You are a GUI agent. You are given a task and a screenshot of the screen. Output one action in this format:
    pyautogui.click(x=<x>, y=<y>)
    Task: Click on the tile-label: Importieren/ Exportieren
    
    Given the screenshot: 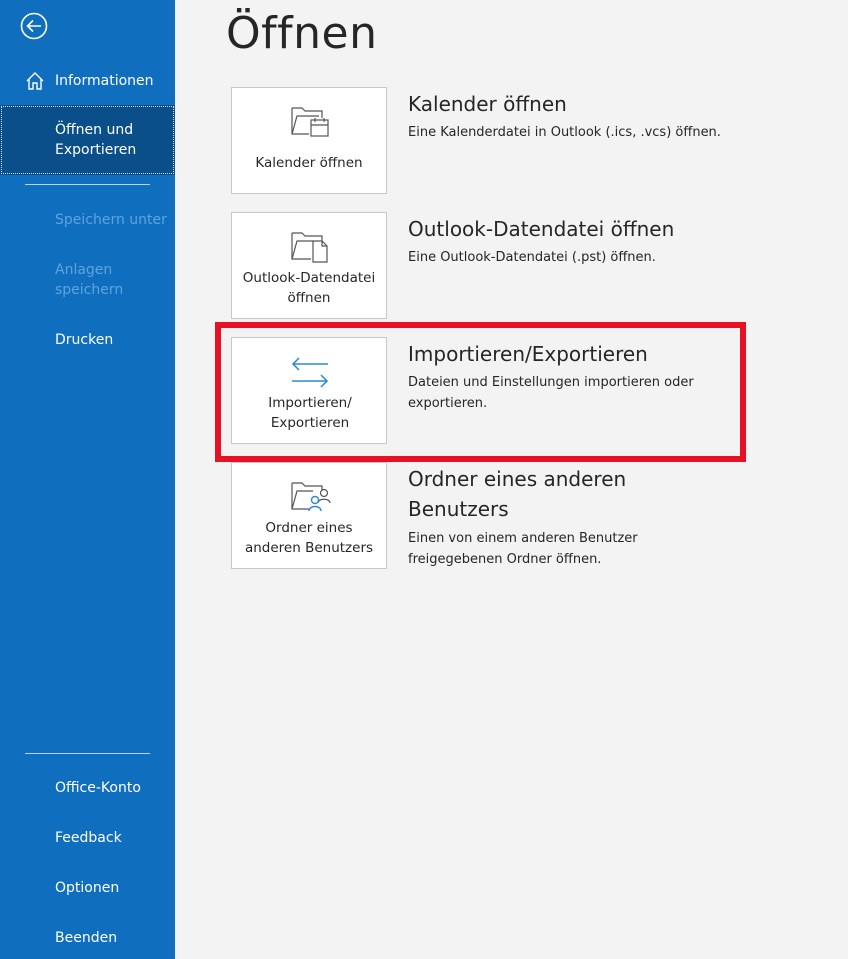 What is the action you would take?
    pyautogui.click(x=310, y=413)
    